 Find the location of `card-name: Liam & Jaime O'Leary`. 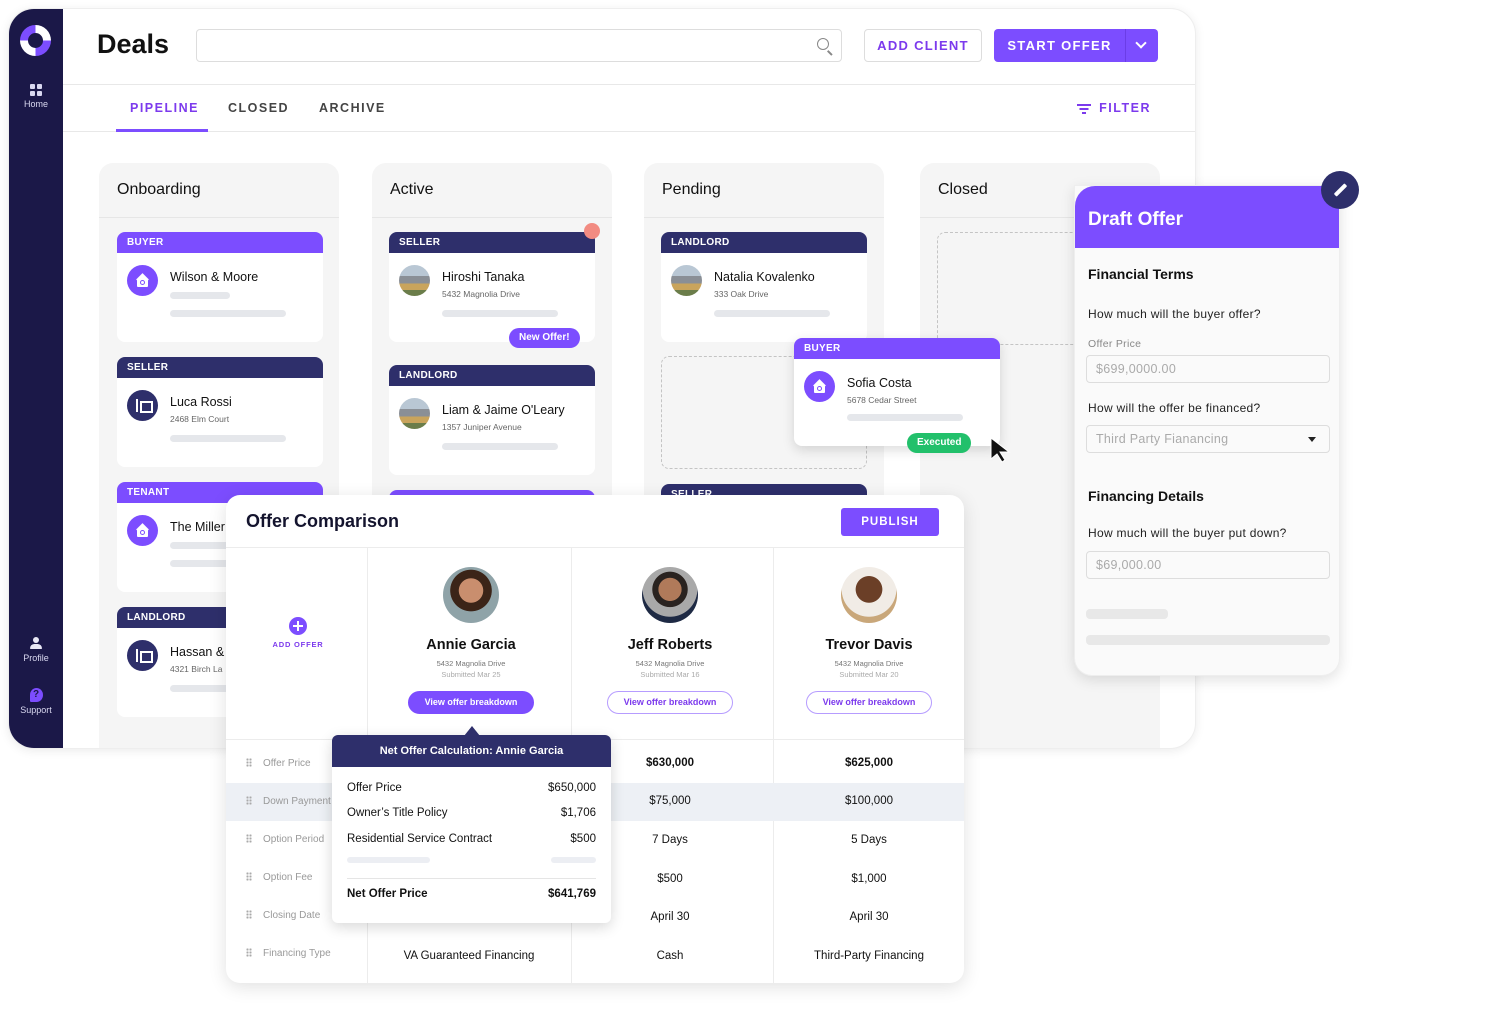

card-name: Liam & Jaime O'Leary is located at coordinates (503, 410).